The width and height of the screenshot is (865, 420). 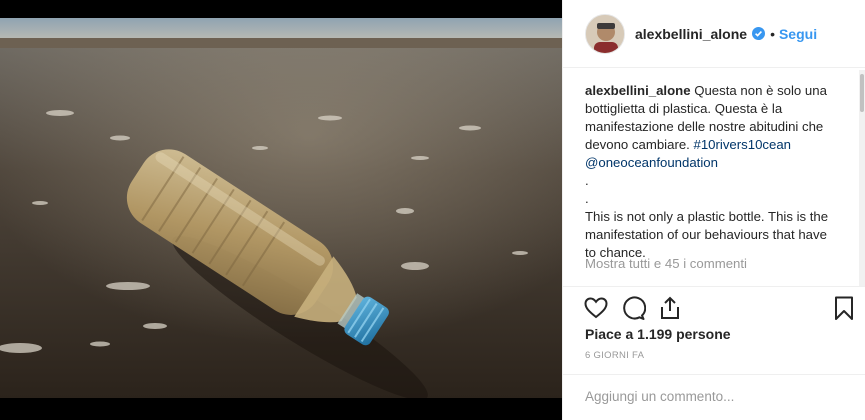 I want to click on post-header: alexbellini_alone • Segui, so click(x=714, y=34).